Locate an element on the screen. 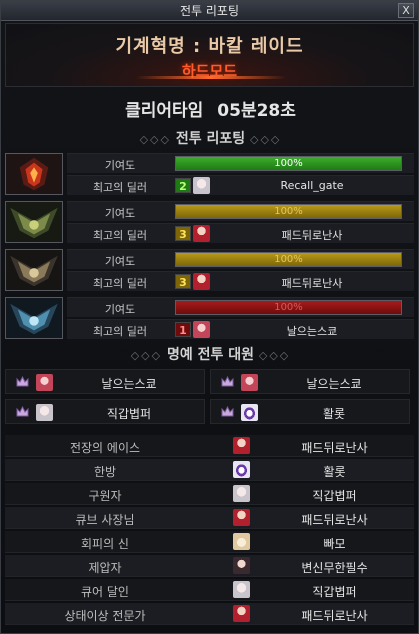  player-row: 기여도 100% 최고의 딜러 1 날으는스쿄 is located at coordinates (209, 318).